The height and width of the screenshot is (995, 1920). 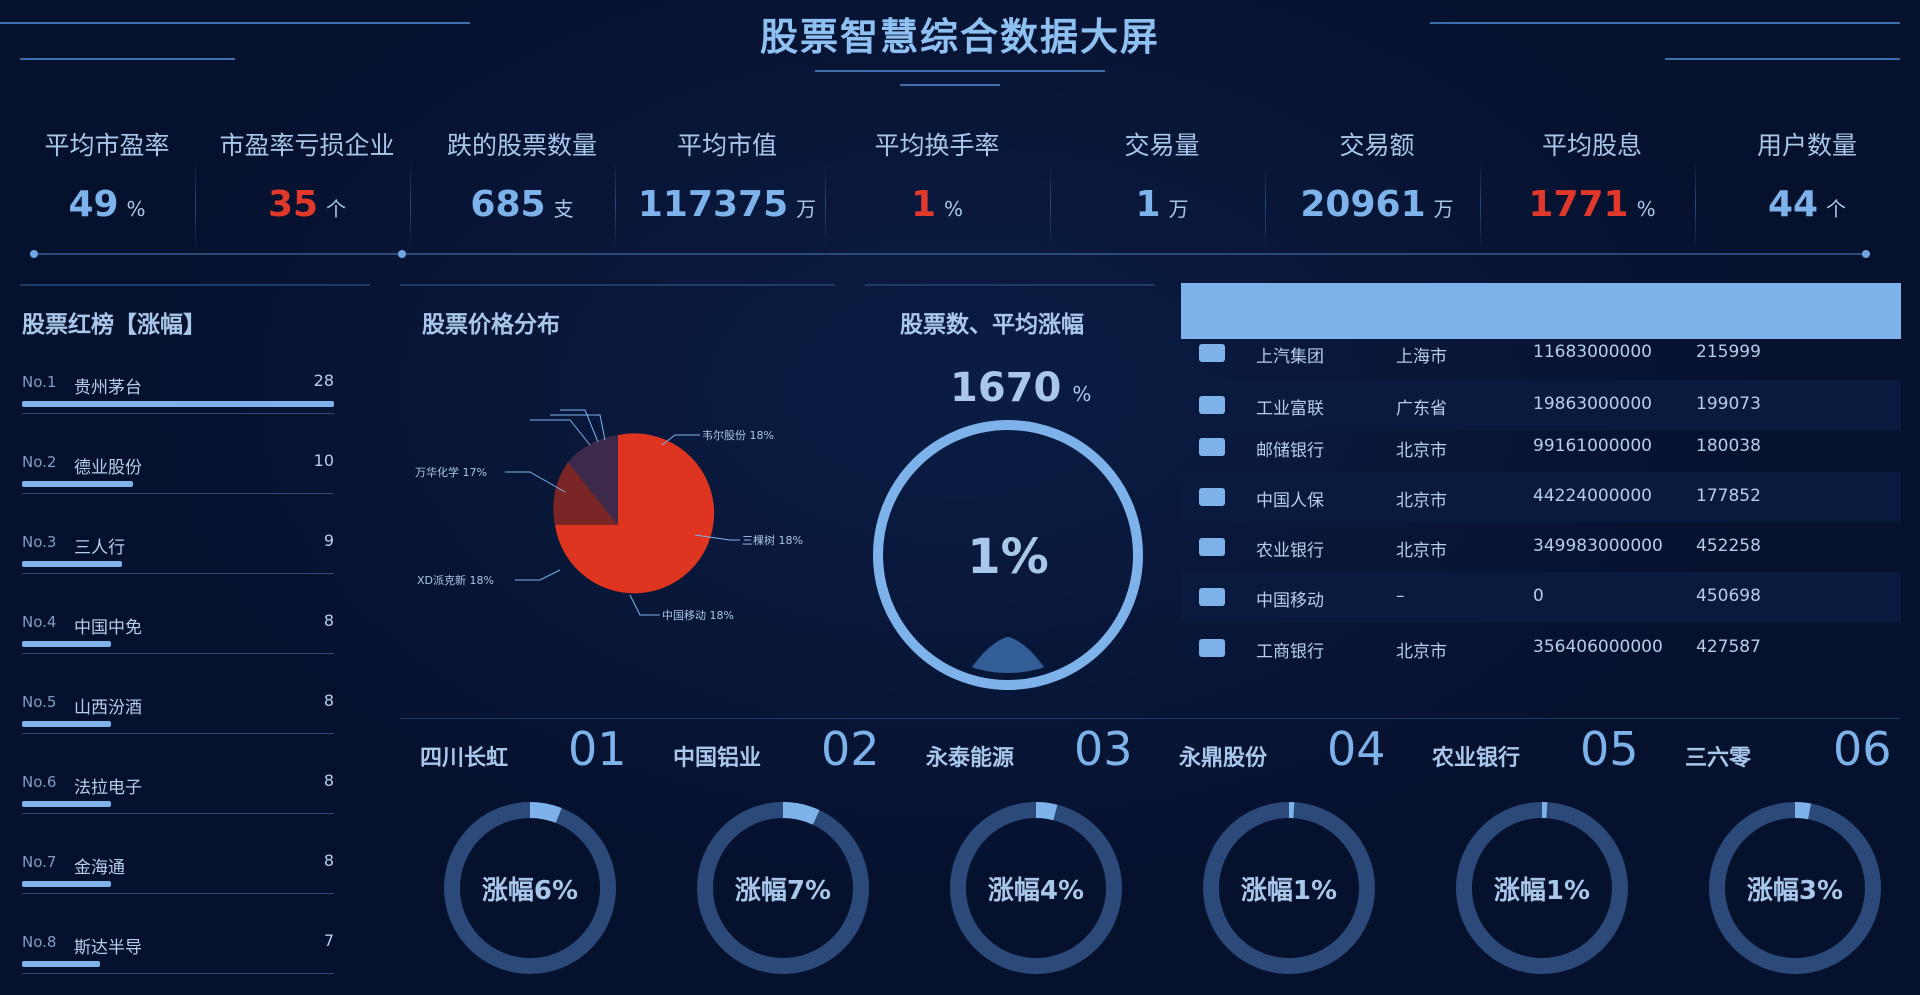 What do you see at coordinates (1010, 285) in the screenshot?
I see `gain-panel-border` at bounding box center [1010, 285].